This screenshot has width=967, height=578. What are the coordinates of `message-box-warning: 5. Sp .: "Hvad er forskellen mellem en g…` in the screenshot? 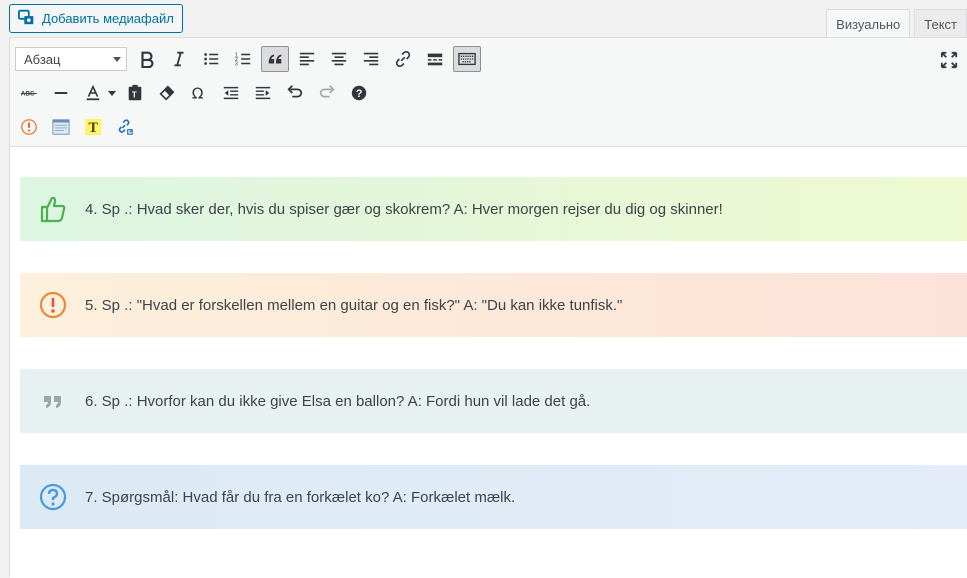 It's located at (493, 305).